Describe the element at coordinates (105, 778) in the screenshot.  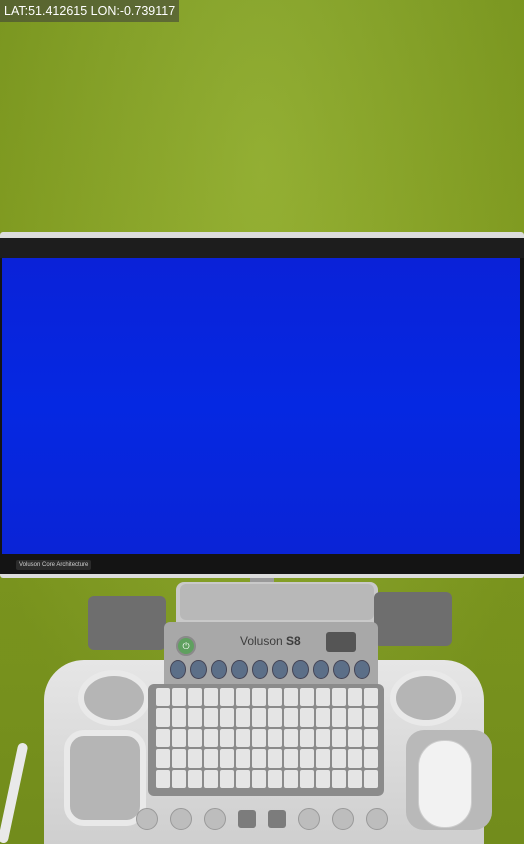
I see `probe-cup-left` at that location.